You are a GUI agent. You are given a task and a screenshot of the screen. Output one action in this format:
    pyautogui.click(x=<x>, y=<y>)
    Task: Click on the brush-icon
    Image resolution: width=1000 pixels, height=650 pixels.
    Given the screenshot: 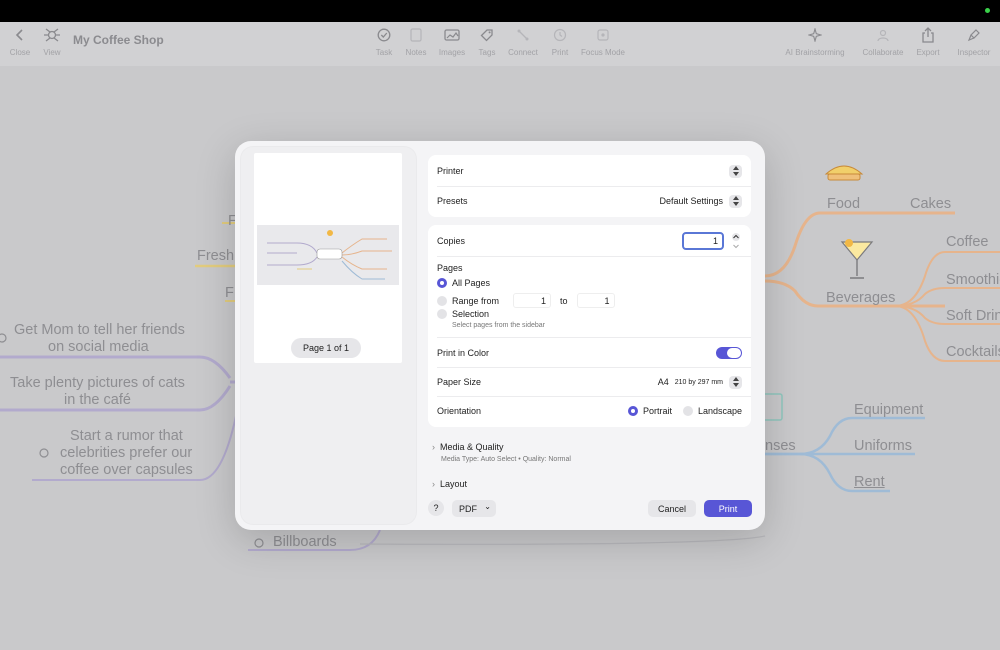 What is the action you would take?
    pyautogui.click(x=974, y=35)
    